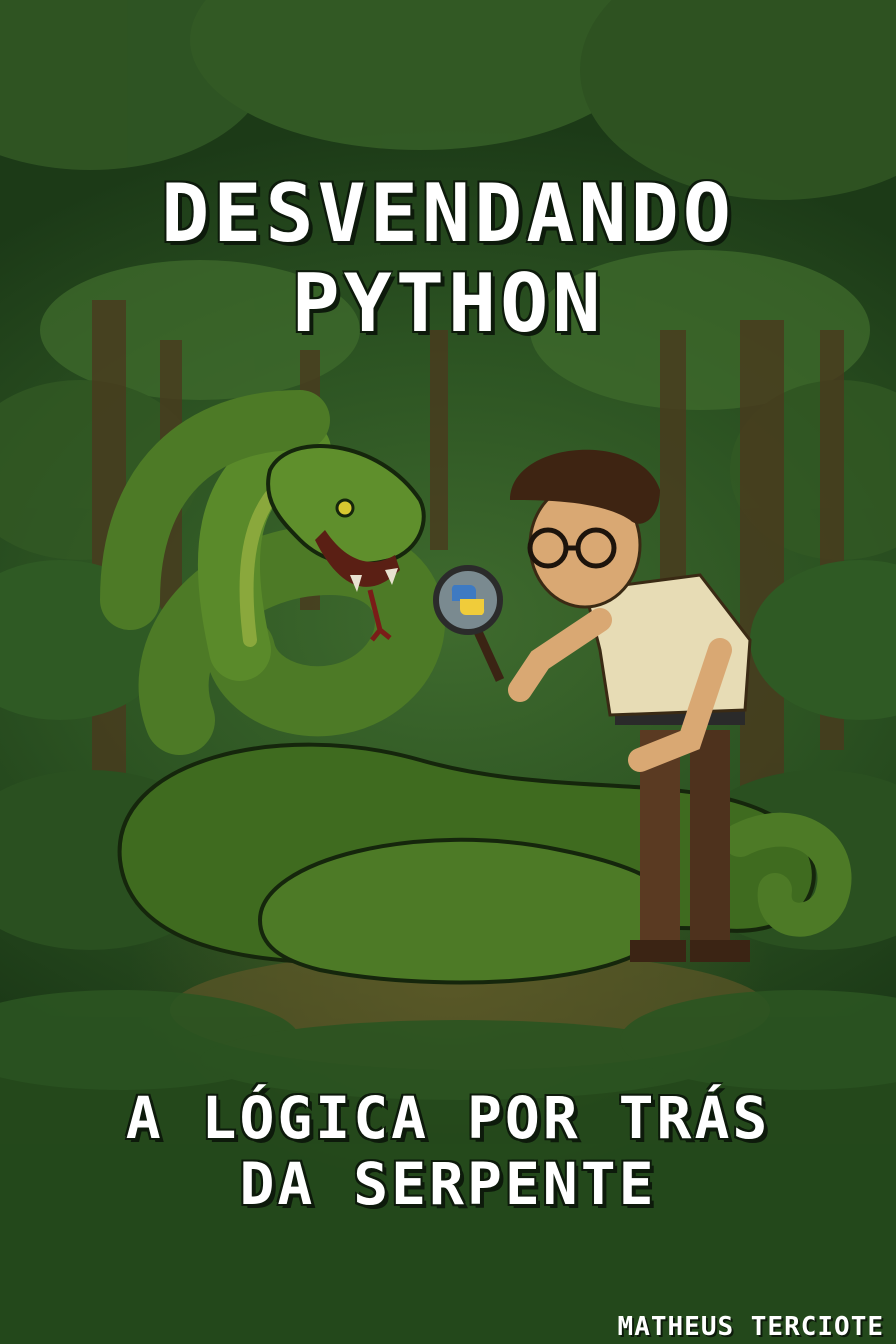  I want to click on subtitle-line-2: DA SERPENTE, so click(448, 1184).